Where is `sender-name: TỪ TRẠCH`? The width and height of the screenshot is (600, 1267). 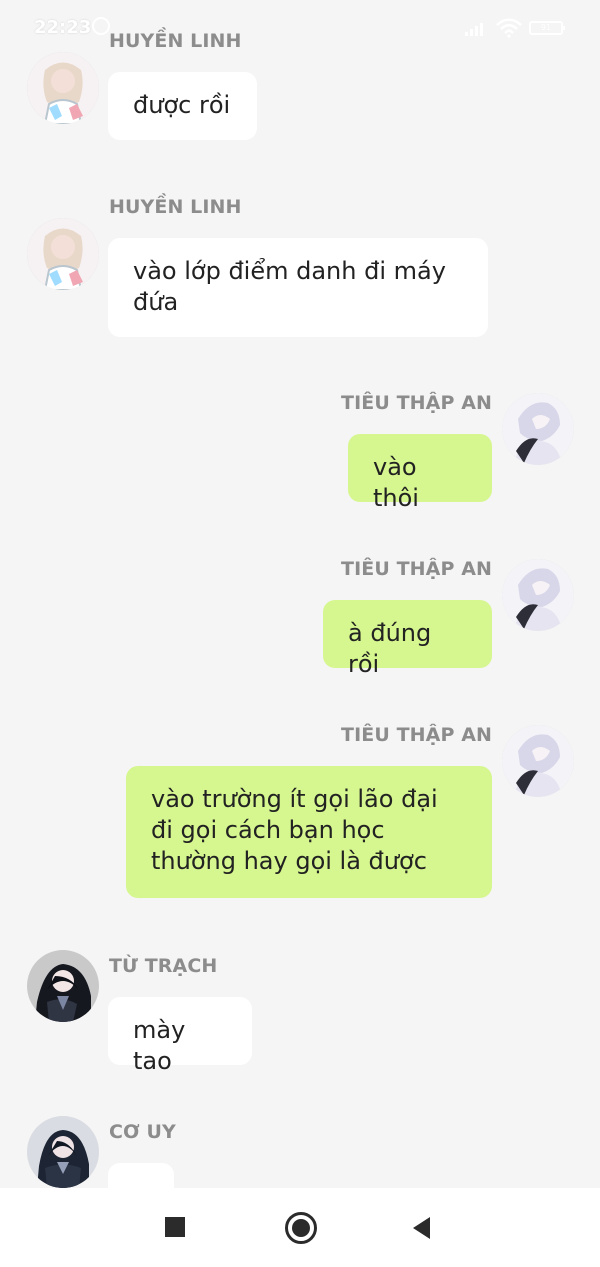
sender-name: TỪ TRẠCH is located at coordinates (163, 966).